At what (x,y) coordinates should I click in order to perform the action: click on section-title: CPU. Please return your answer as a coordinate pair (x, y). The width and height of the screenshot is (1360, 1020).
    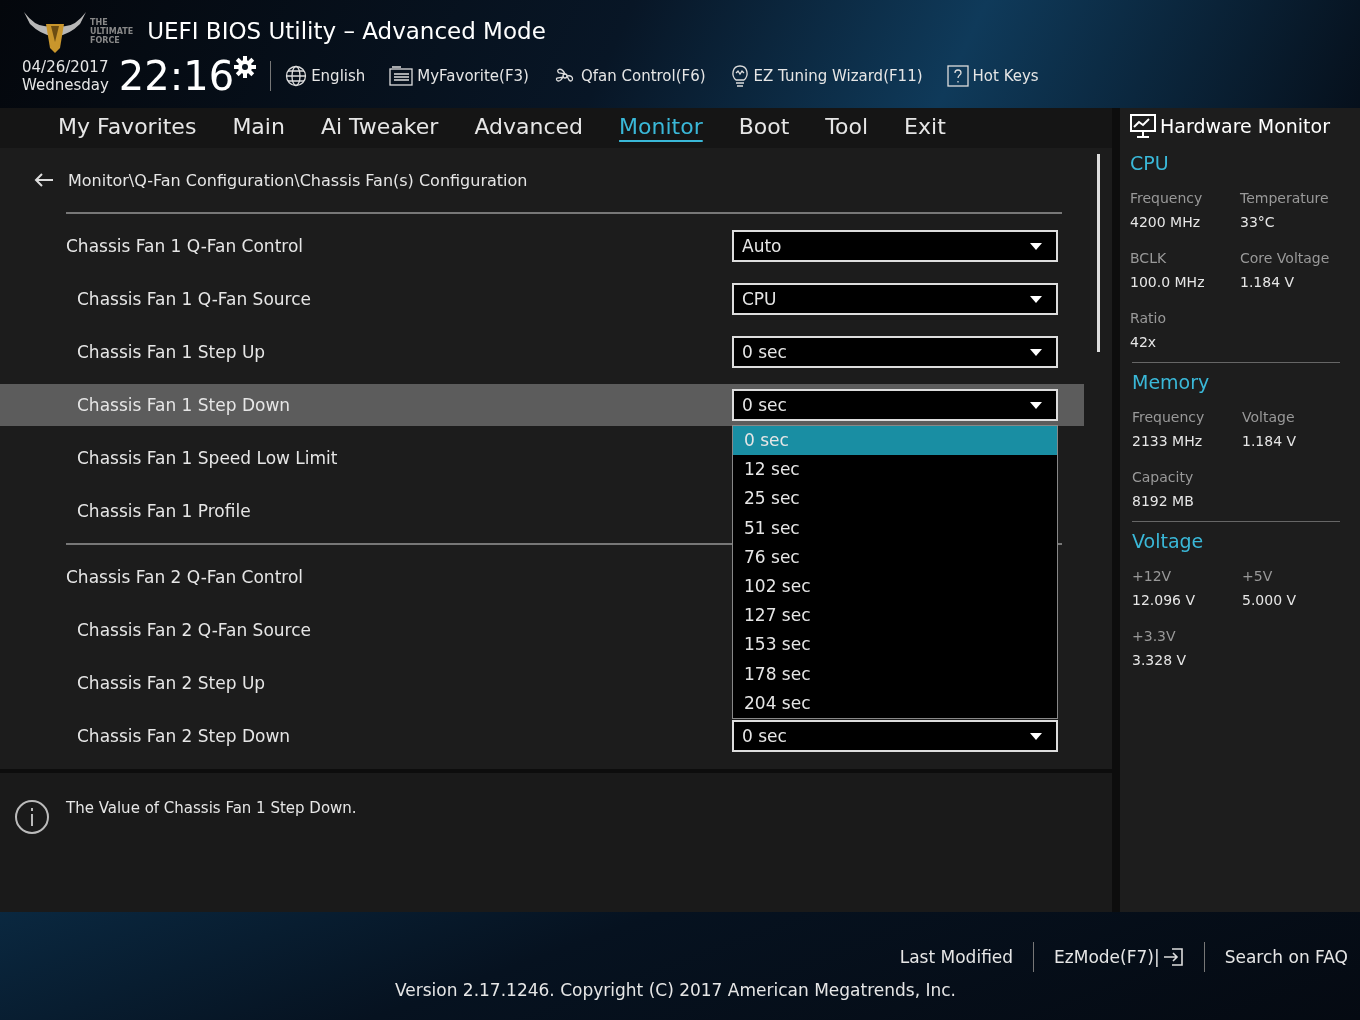
    Looking at the image, I should click on (1150, 163).